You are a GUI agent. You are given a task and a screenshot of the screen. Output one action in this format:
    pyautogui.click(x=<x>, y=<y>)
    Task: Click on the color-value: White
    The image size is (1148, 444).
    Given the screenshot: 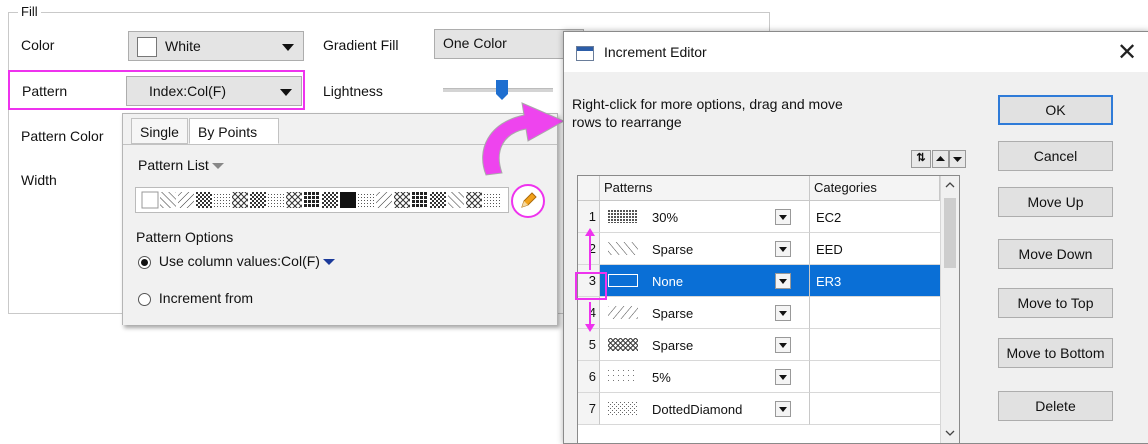 What is the action you would take?
    pyautogui.click(x=183, y=46)
    